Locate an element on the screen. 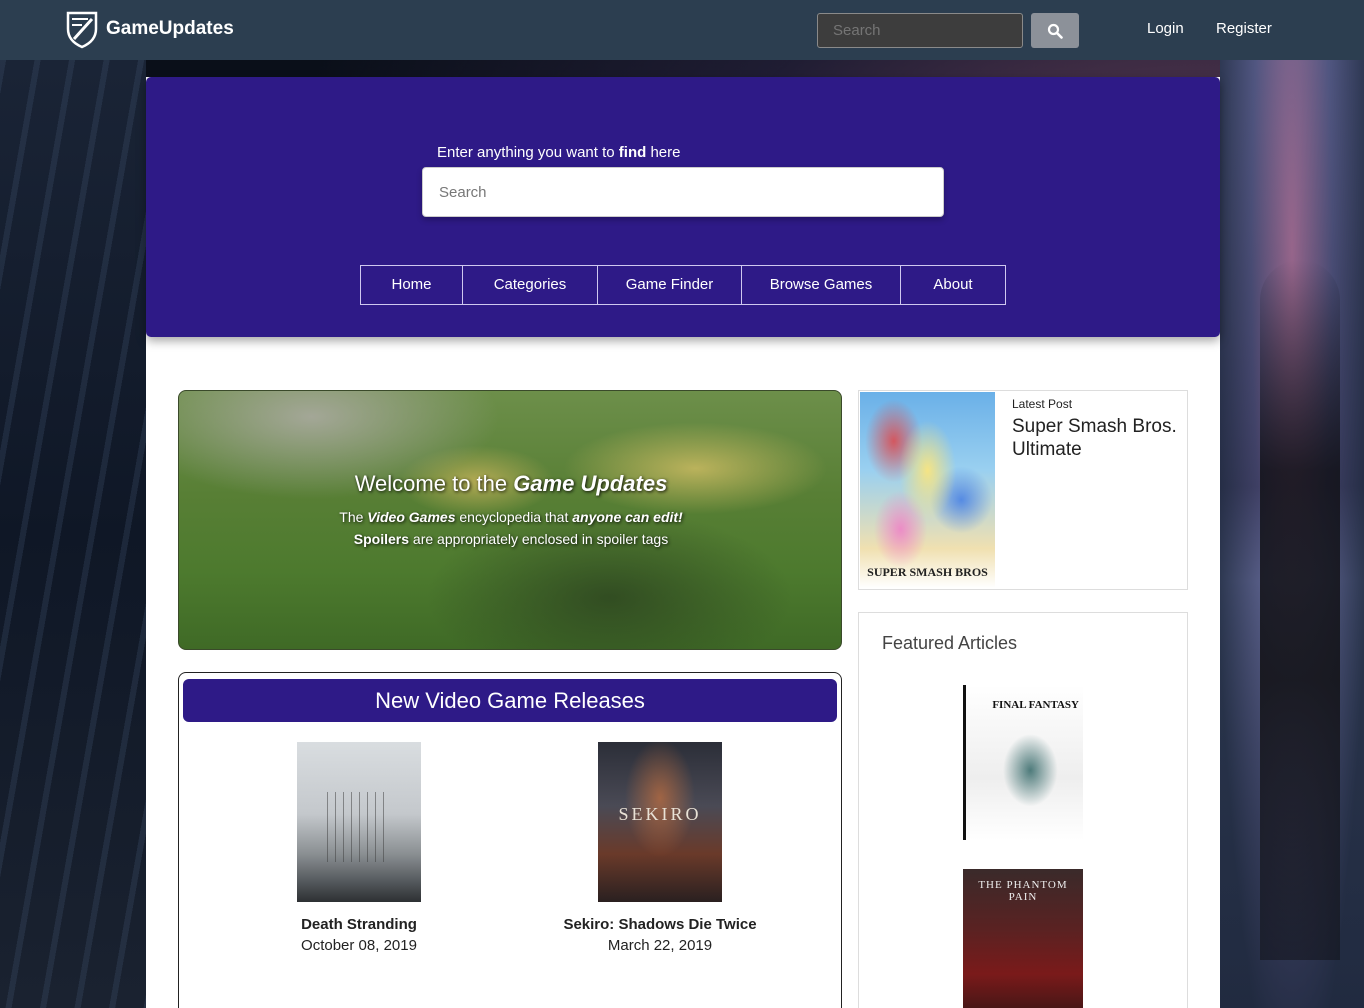 This screenshot has width=1364, height=1008. game-card: Death Stranding October 08, 2019 is located at coordinates (359, 848).